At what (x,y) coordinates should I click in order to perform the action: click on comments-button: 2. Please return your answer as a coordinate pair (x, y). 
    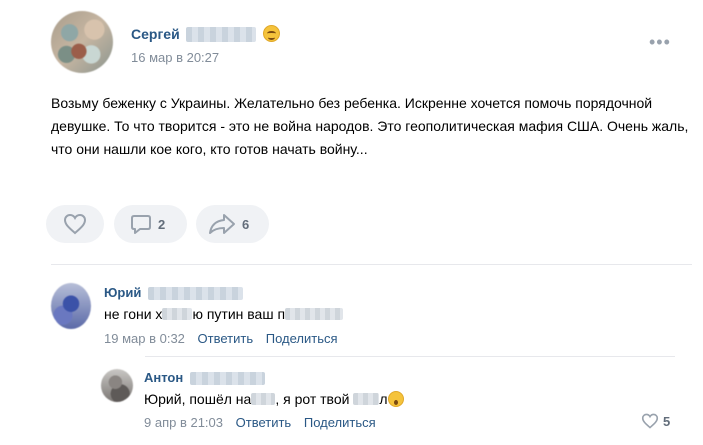
    Looking at the image, I should click on (150, 224).